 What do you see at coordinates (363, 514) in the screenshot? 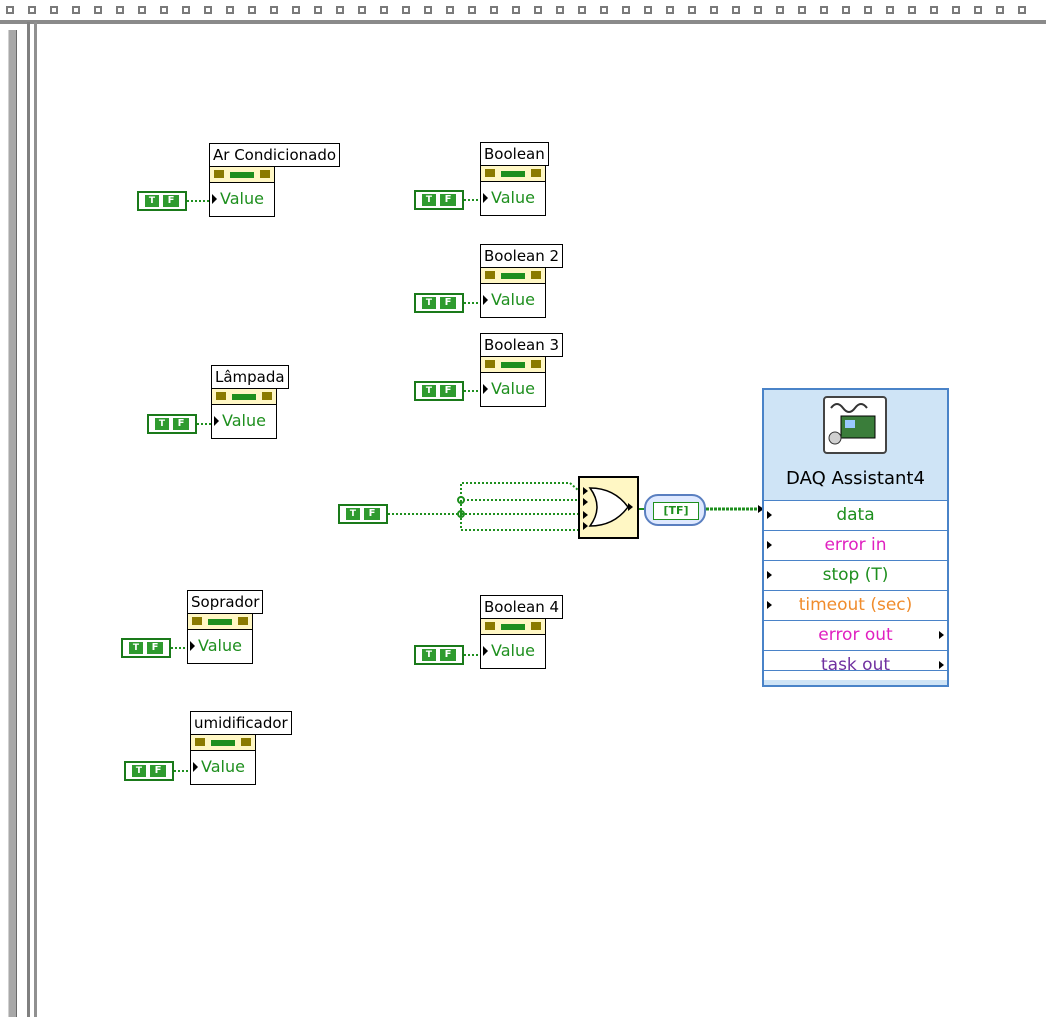
I see `boolean-constant-or-input: TF` at bounding box center [363, 514].